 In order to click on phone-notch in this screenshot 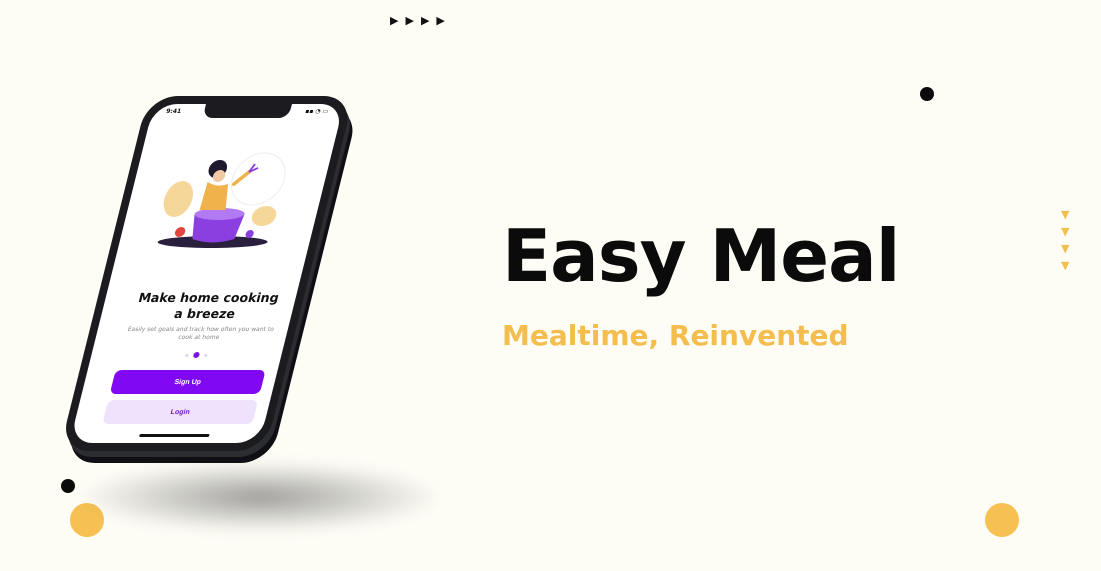, I will do `click(247, 111)`.